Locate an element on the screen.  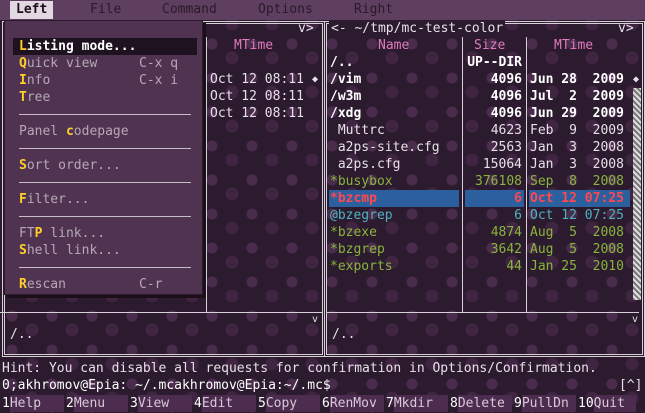
fkey-number: 3 is located at coordinates (134, 403).